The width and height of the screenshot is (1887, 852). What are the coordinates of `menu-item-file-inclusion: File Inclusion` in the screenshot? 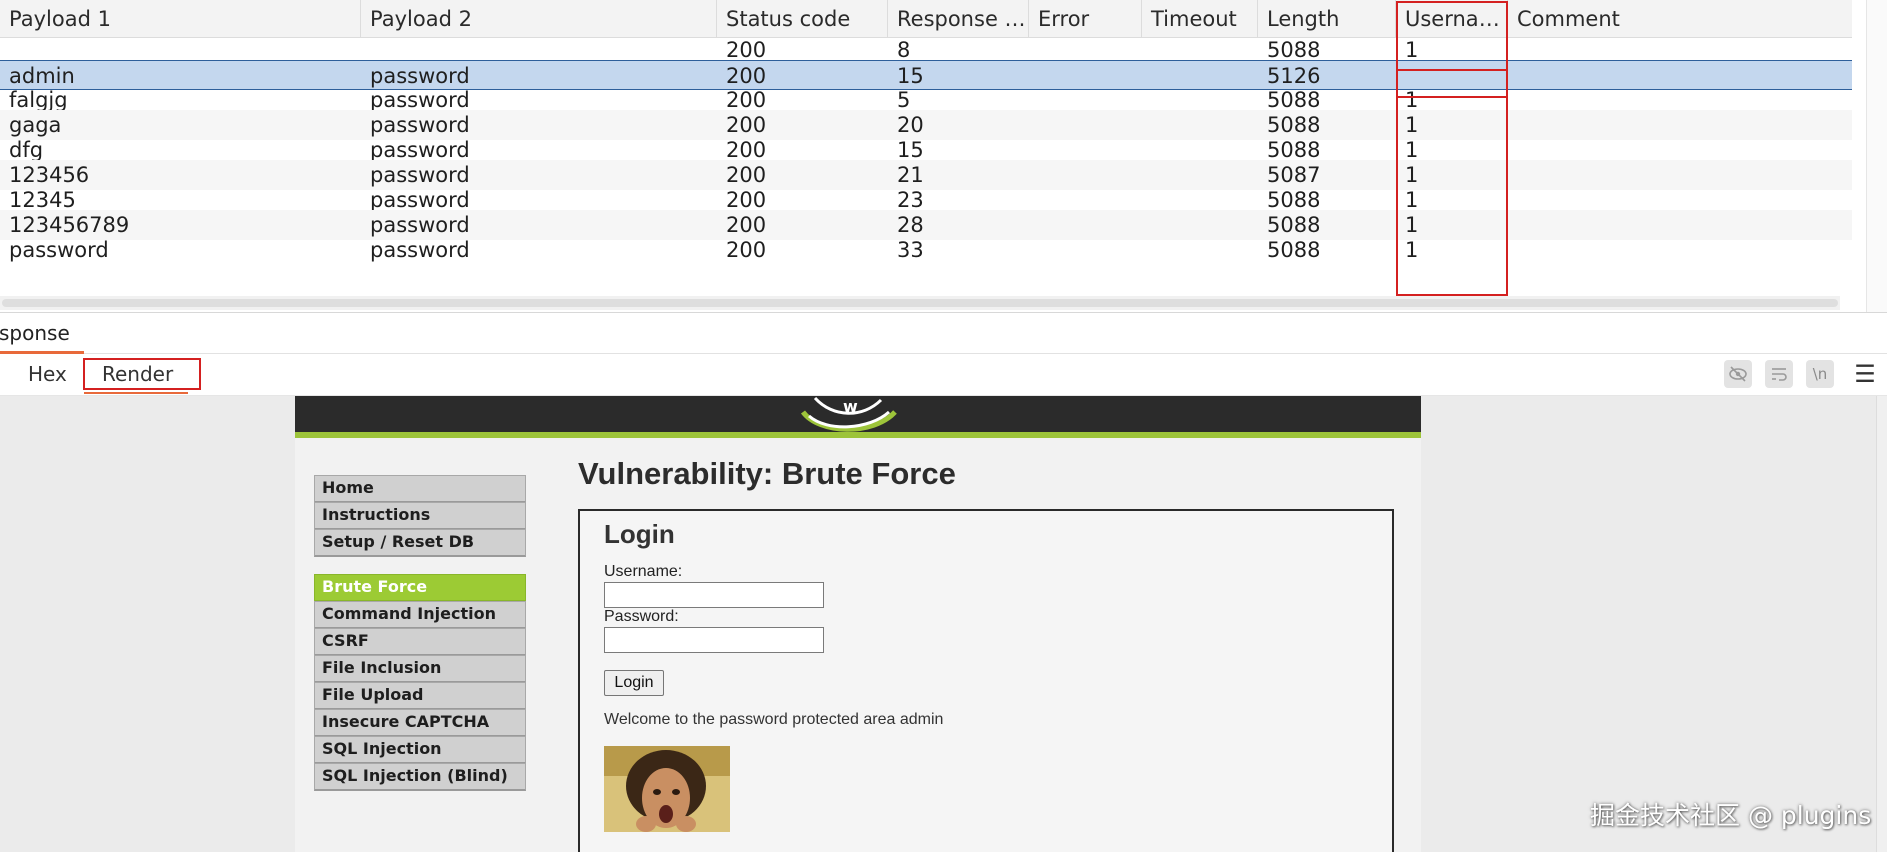 It's located at (420, 669).